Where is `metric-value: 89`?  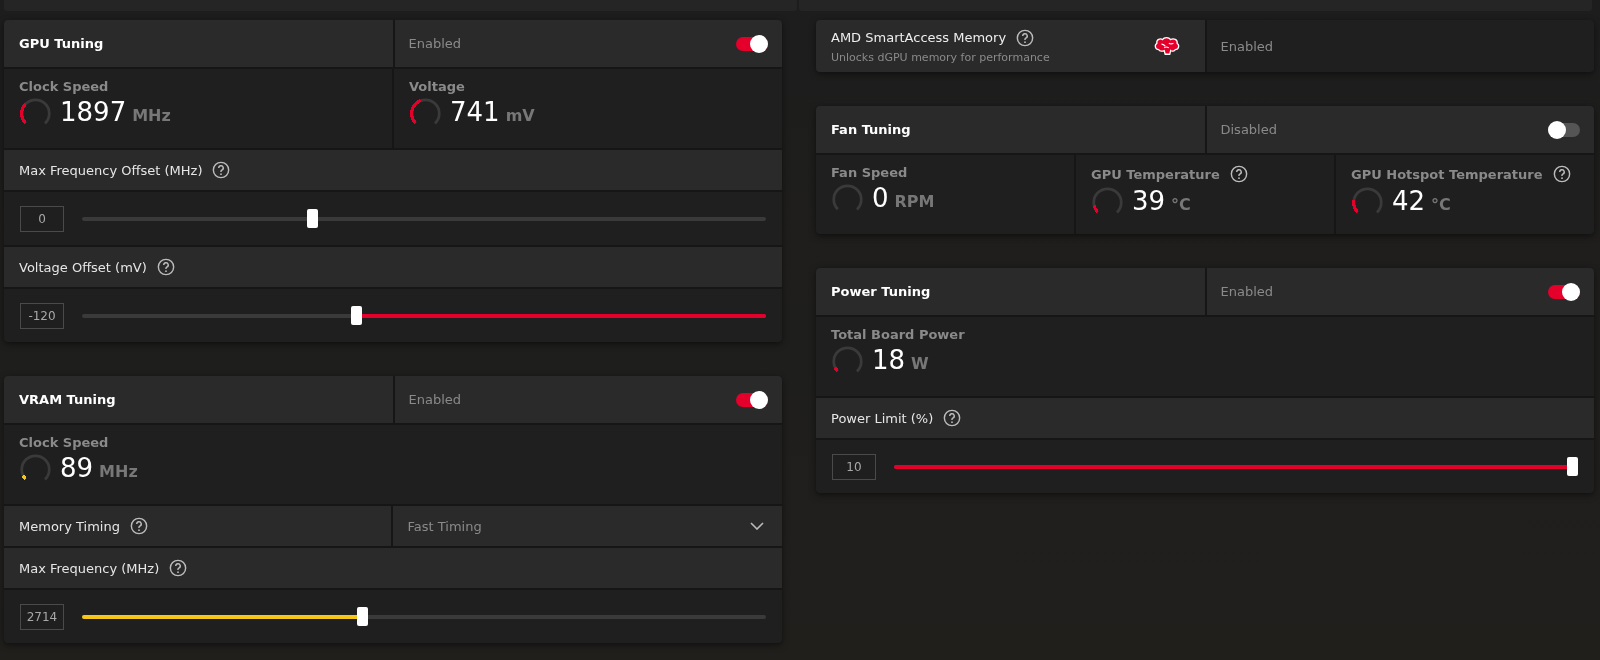
metric-value: 89 is located at coordinates (77, 468).